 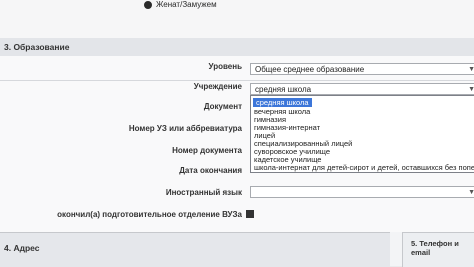 What do you see at coordinates (237, 19) in the screenshot?
I see `marital-status-card: Женат/Замужем` at bounding box center [237, 19].